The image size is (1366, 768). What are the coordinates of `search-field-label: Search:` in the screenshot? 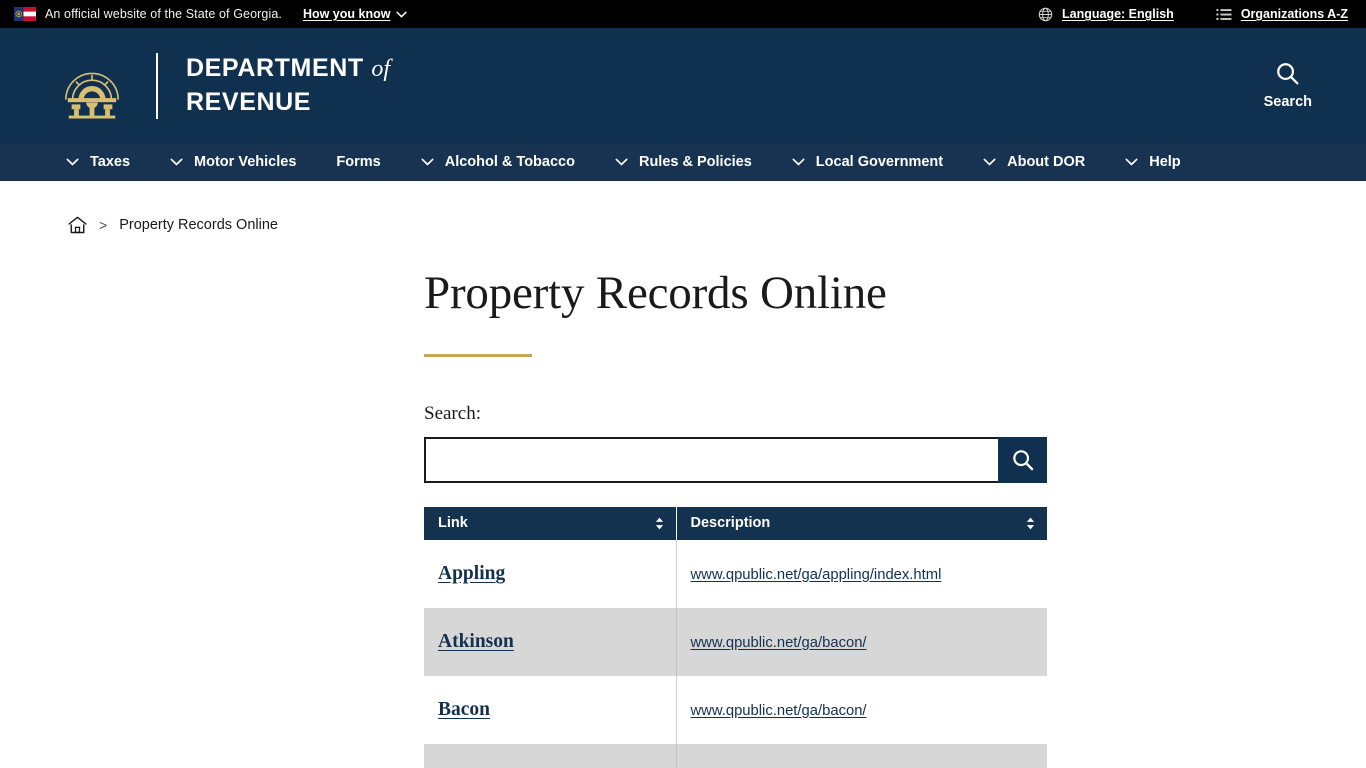 It's located at (452, 414).